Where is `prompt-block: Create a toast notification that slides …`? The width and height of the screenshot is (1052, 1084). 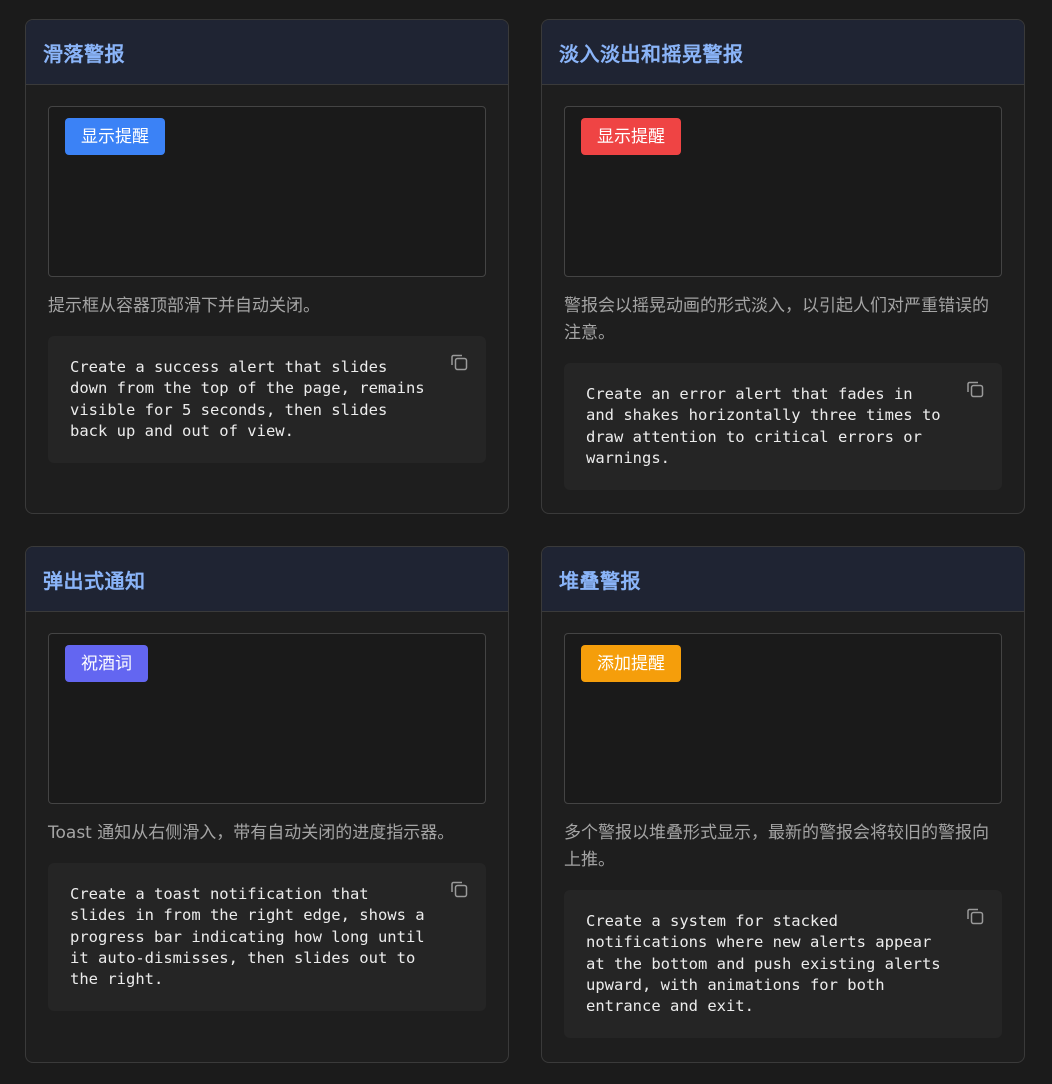
prompt-block: Create a toast notification that slides … is located at coordinates (267, 937).